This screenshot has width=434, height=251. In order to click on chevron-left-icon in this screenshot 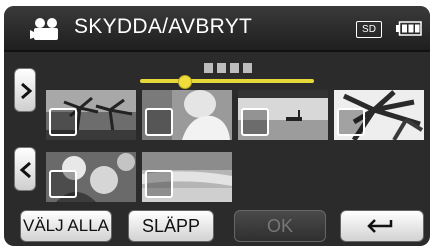, I will do `click(25, 170)`.